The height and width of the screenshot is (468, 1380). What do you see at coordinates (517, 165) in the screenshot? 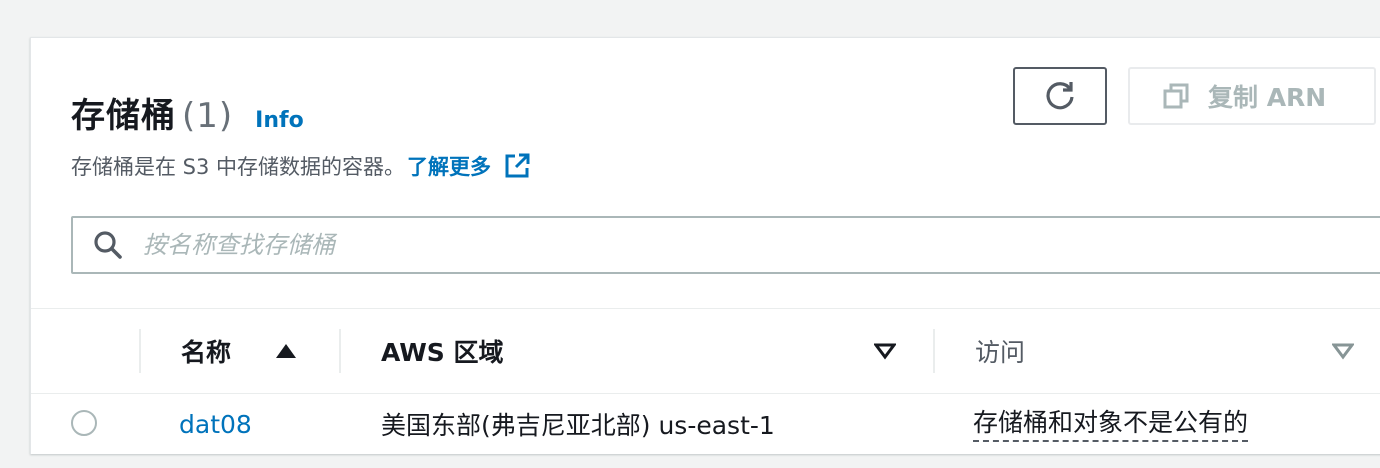
I see `external-link-icon` at bounding box center [517, 165].